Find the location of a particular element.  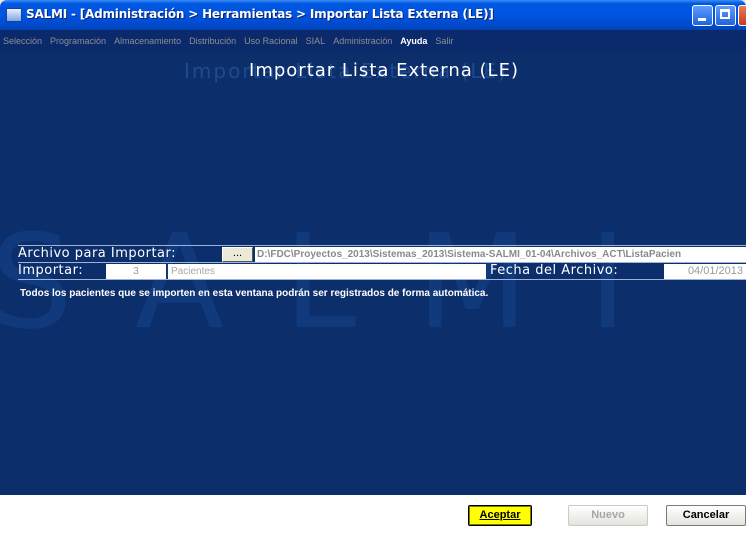

accept-button: Aceptar is located at coordinates (500, 515).